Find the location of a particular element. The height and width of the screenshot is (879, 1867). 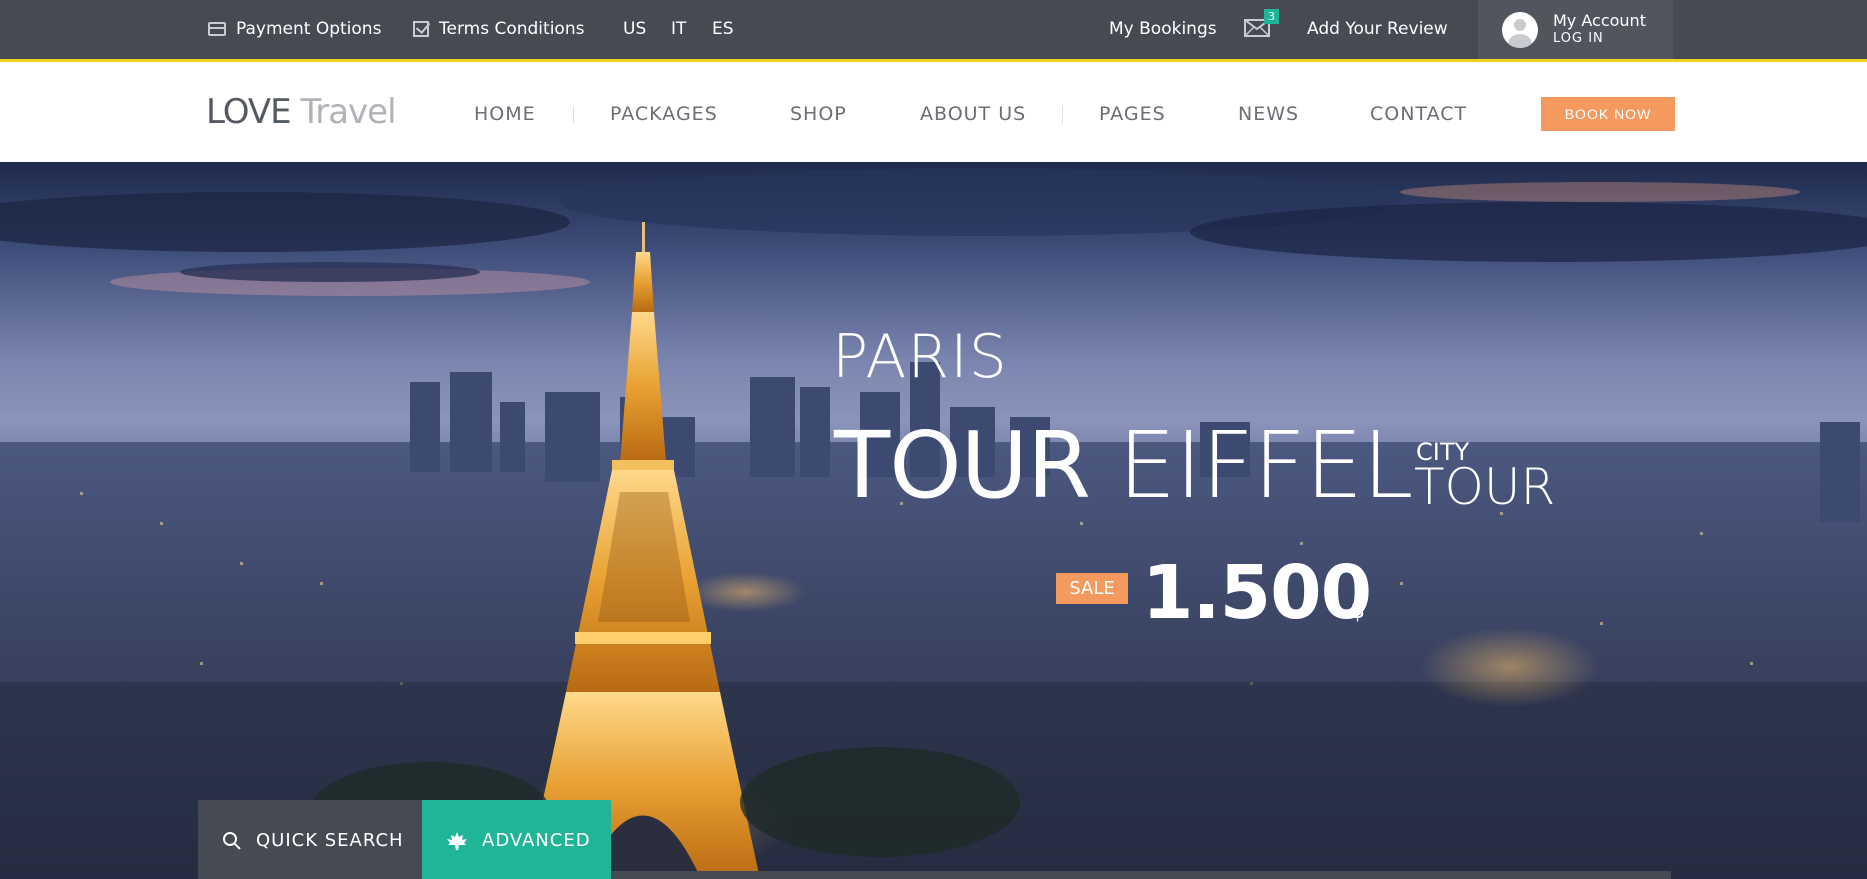

message-count-badge: 3 is located at coordinates (1271, 16).